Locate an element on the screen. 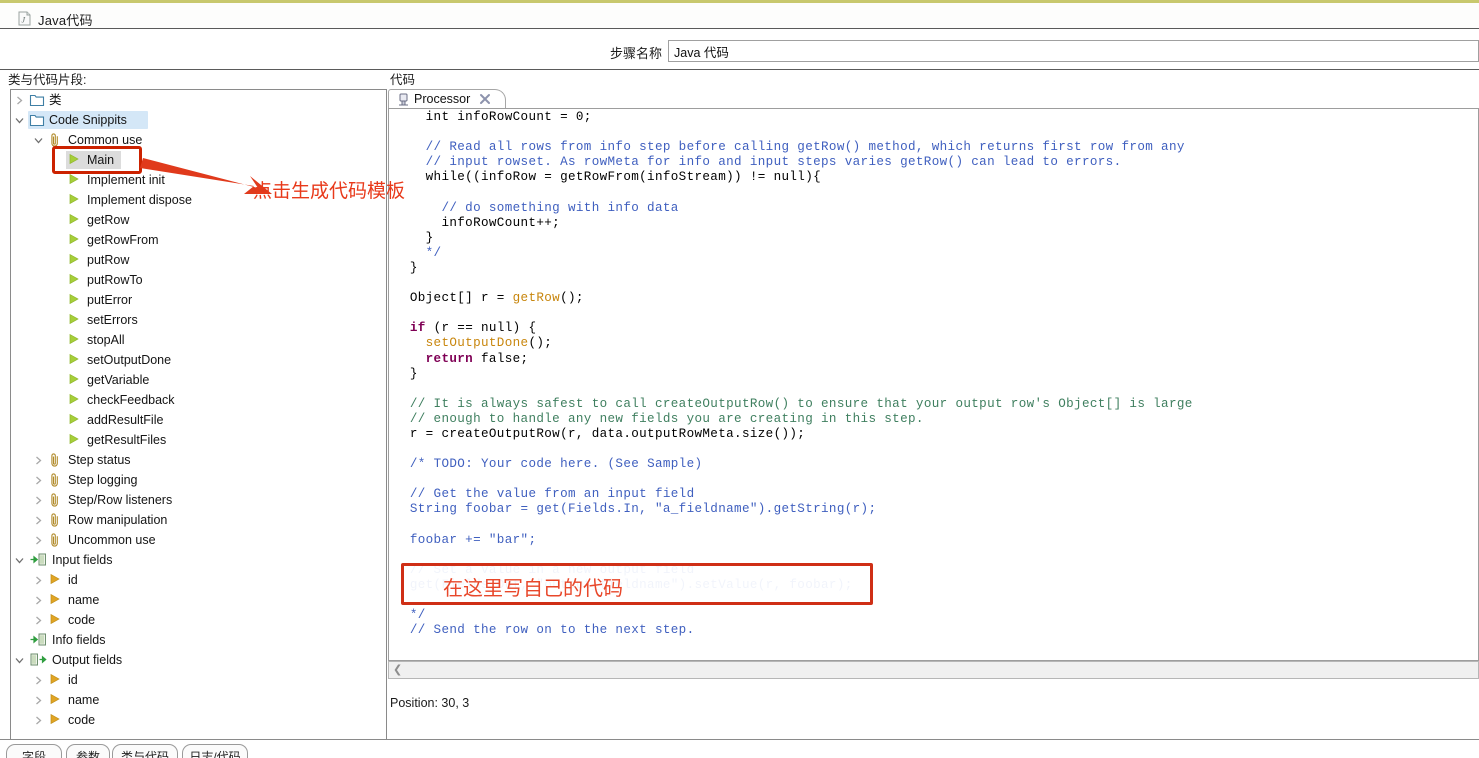 This screenshot has height=758, width=1479. tree-item-label: Info fields is located at coordinates (79, 640).